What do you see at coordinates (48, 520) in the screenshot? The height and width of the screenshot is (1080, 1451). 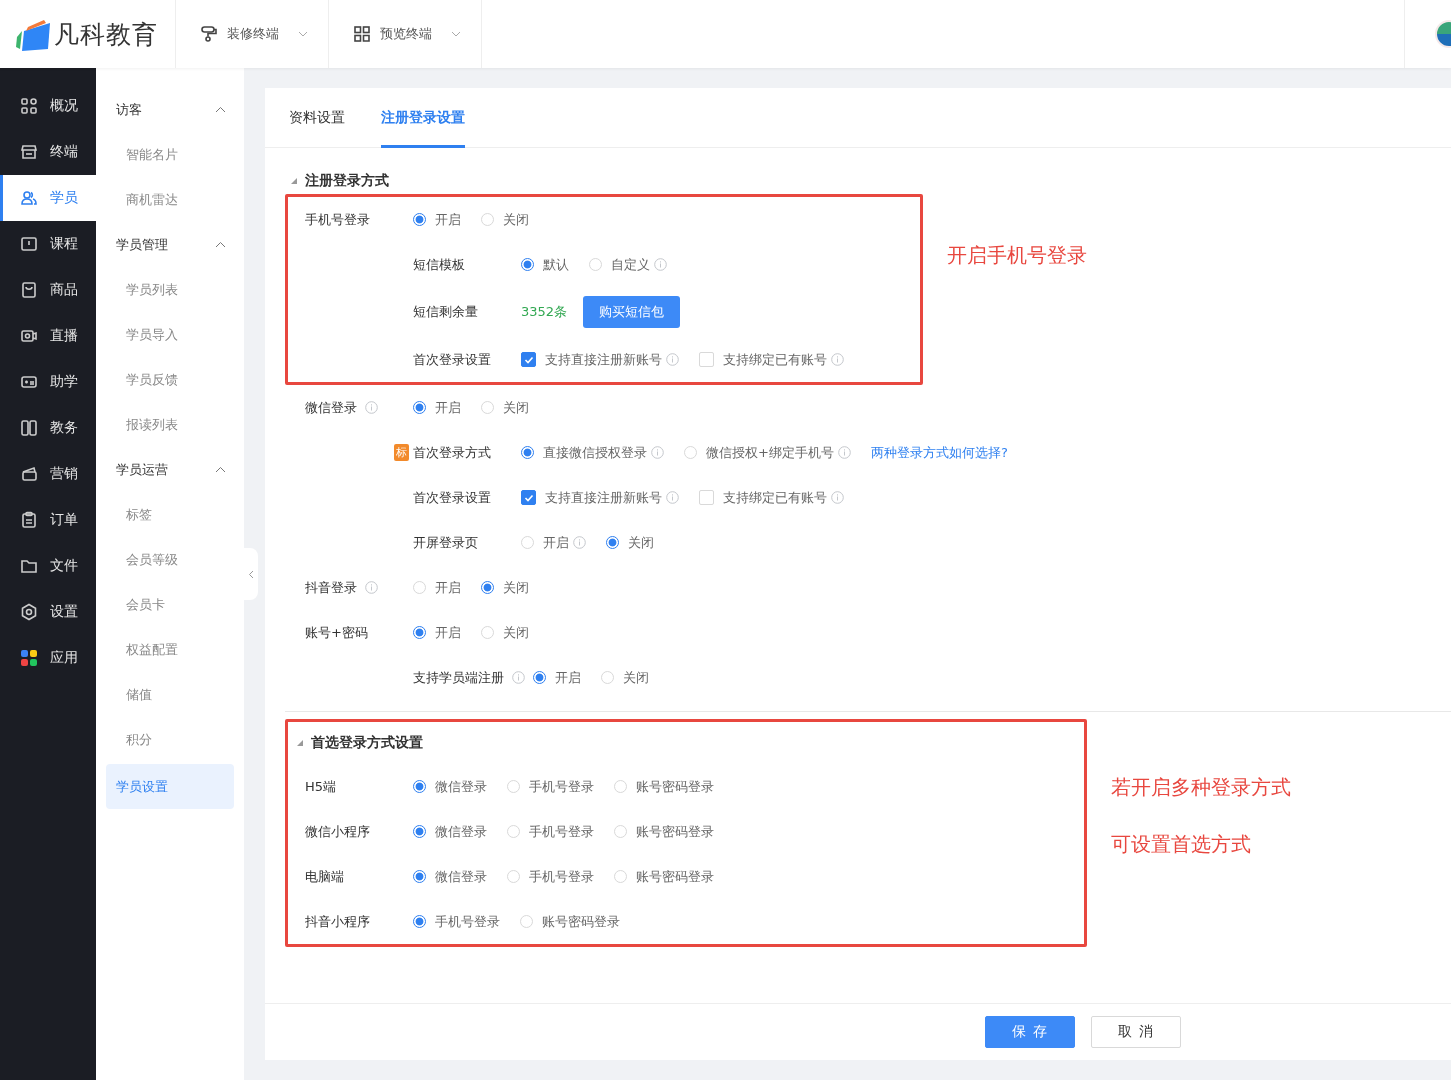 I see `nav-item: 订单` at bounding box center [48, 520].